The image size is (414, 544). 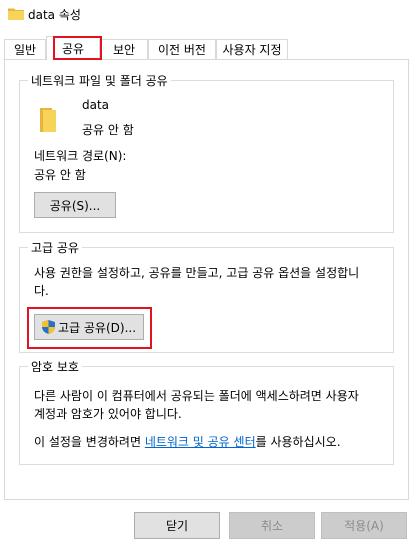 What do you see at coordinates (124, 49) in the screenshot?
I see `tab-security: 보안` at bounding box center [124, 49].